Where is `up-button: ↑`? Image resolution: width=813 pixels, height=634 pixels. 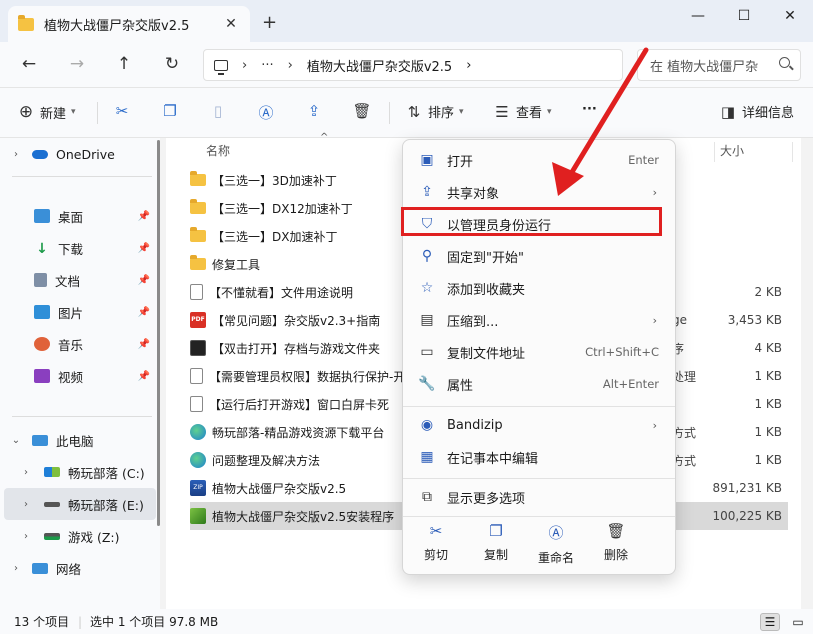 up-button: ↑ is located at coordinates (124, 64).